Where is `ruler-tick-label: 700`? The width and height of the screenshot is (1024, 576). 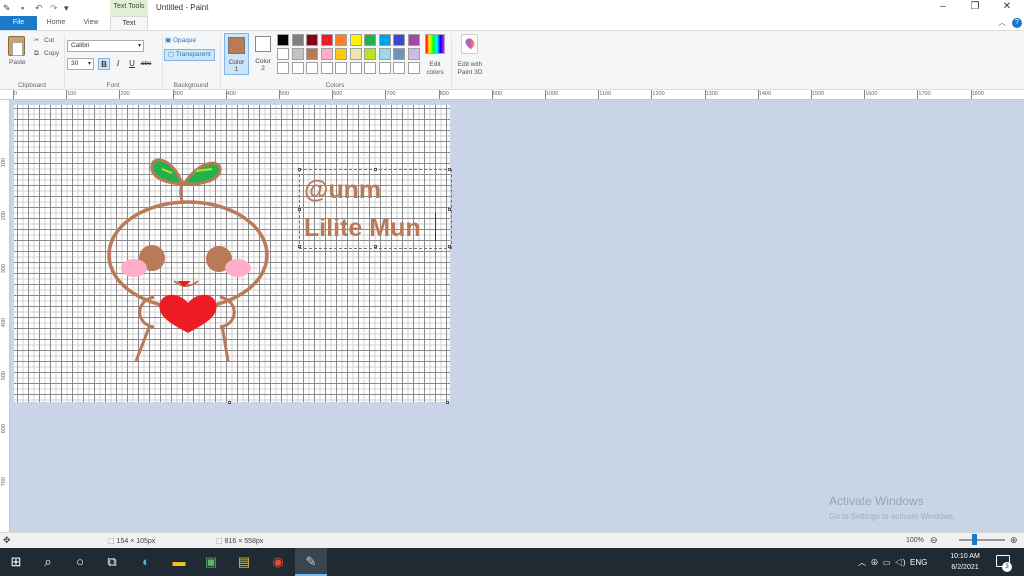
ruler-tick-label: 700 is located at coordinates (391, 94).